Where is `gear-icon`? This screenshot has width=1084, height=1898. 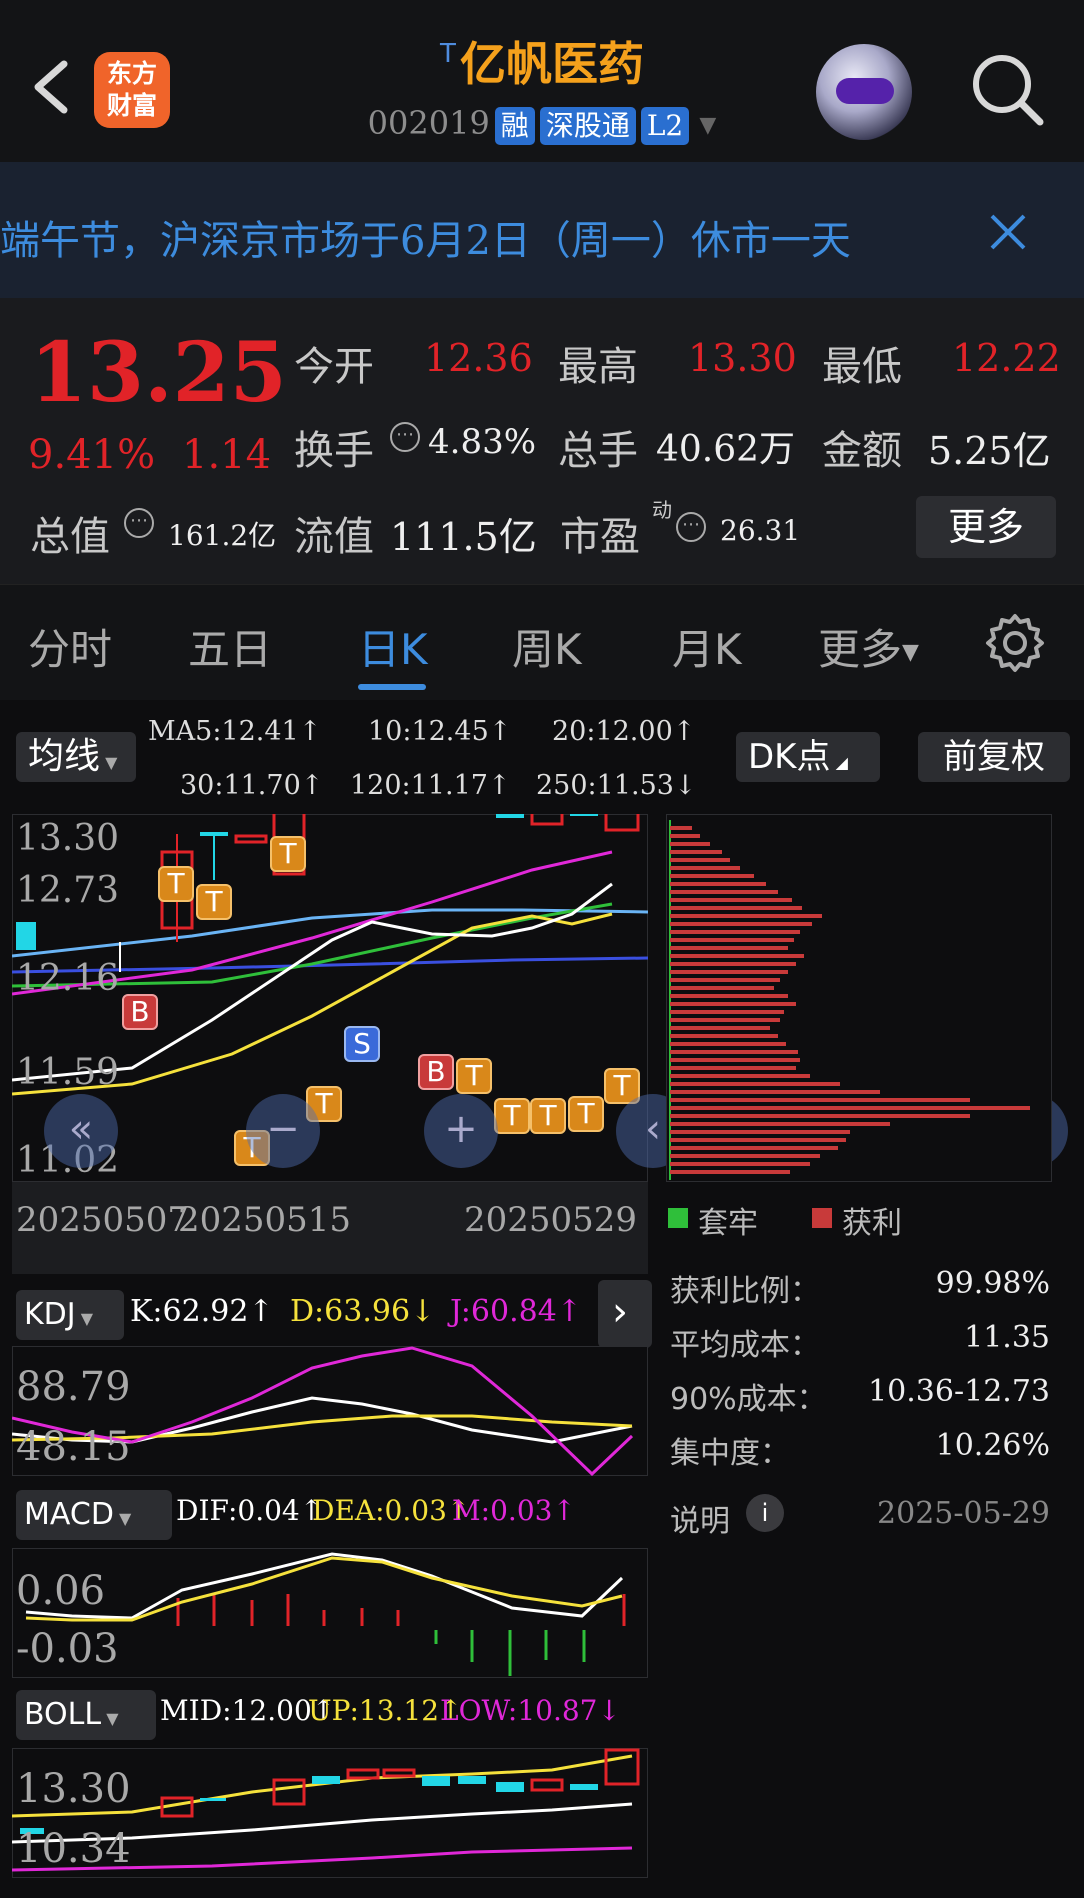 gear-icon is located at coordinates (1015, 643).